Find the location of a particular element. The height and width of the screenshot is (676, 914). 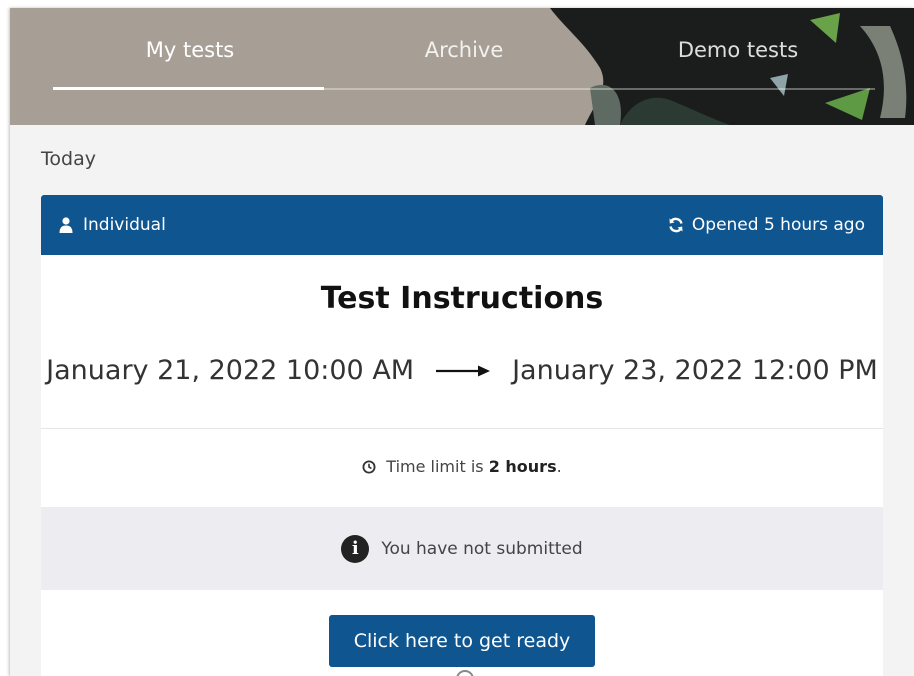

tab-my-tests: My tests is located at coordinates (190, 50).